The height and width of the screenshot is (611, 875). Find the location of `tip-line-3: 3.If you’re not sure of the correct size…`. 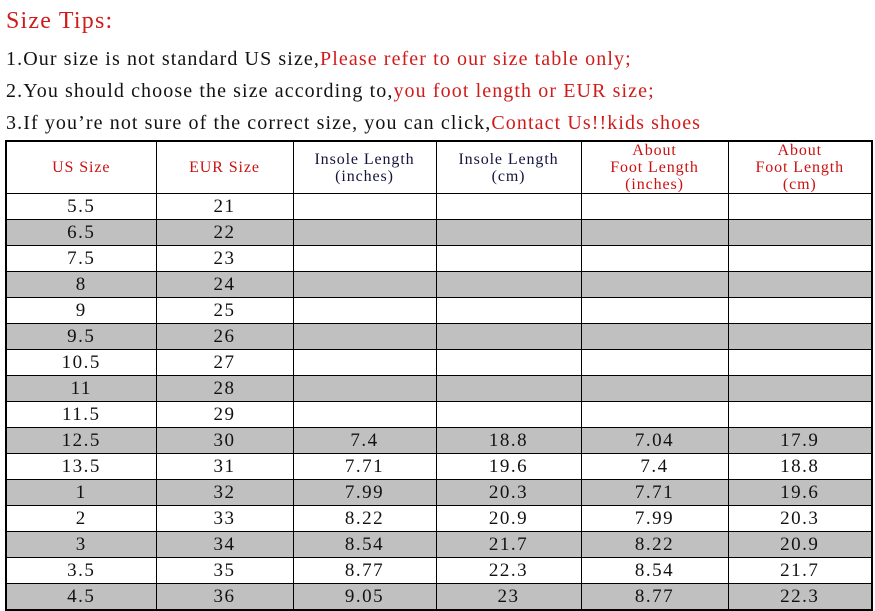

tip-line-3: 3.If you’re not sure of the correct size… is located at coordinates (353, 123).